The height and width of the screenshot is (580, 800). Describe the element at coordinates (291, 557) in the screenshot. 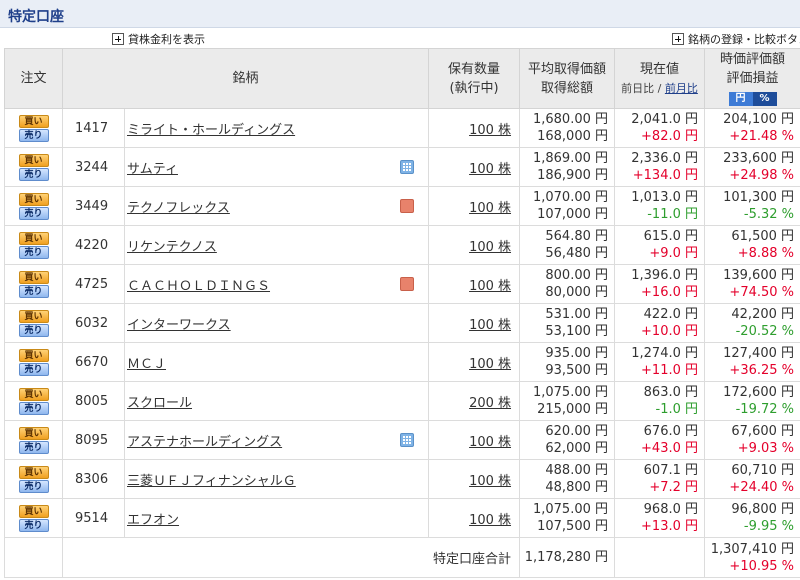

I see `total-label: 特定口座合計` at that location.